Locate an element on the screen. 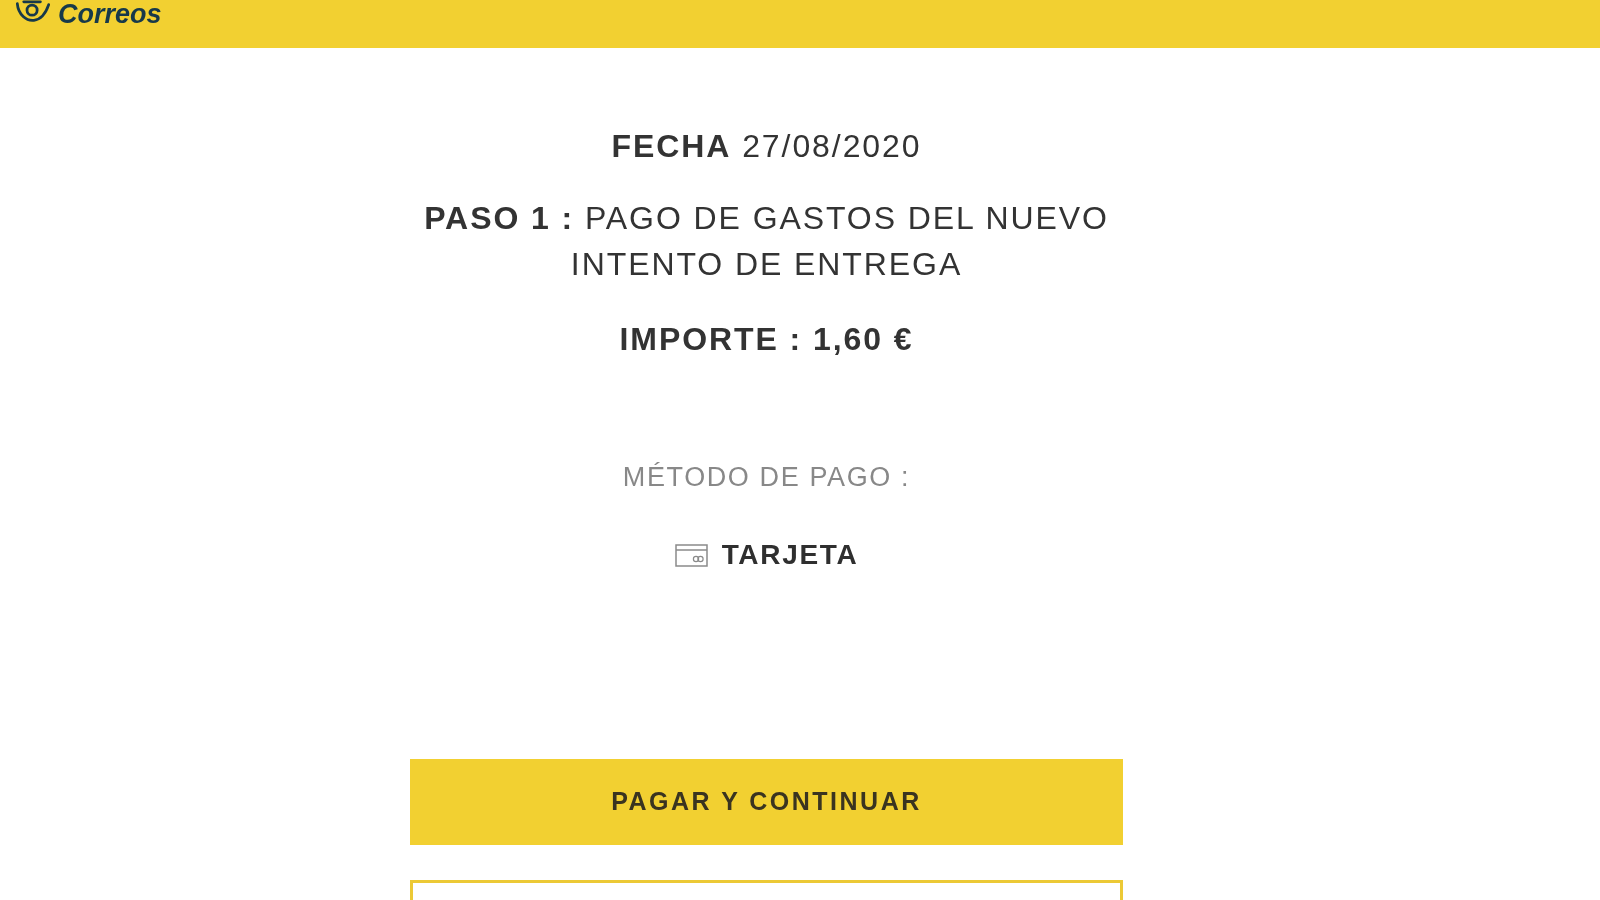  step-text: PASO 1 : PAGO DE GASTOS DEL NUEVO INTENTO DE ENTREGA is located at coordinates (766, 241).